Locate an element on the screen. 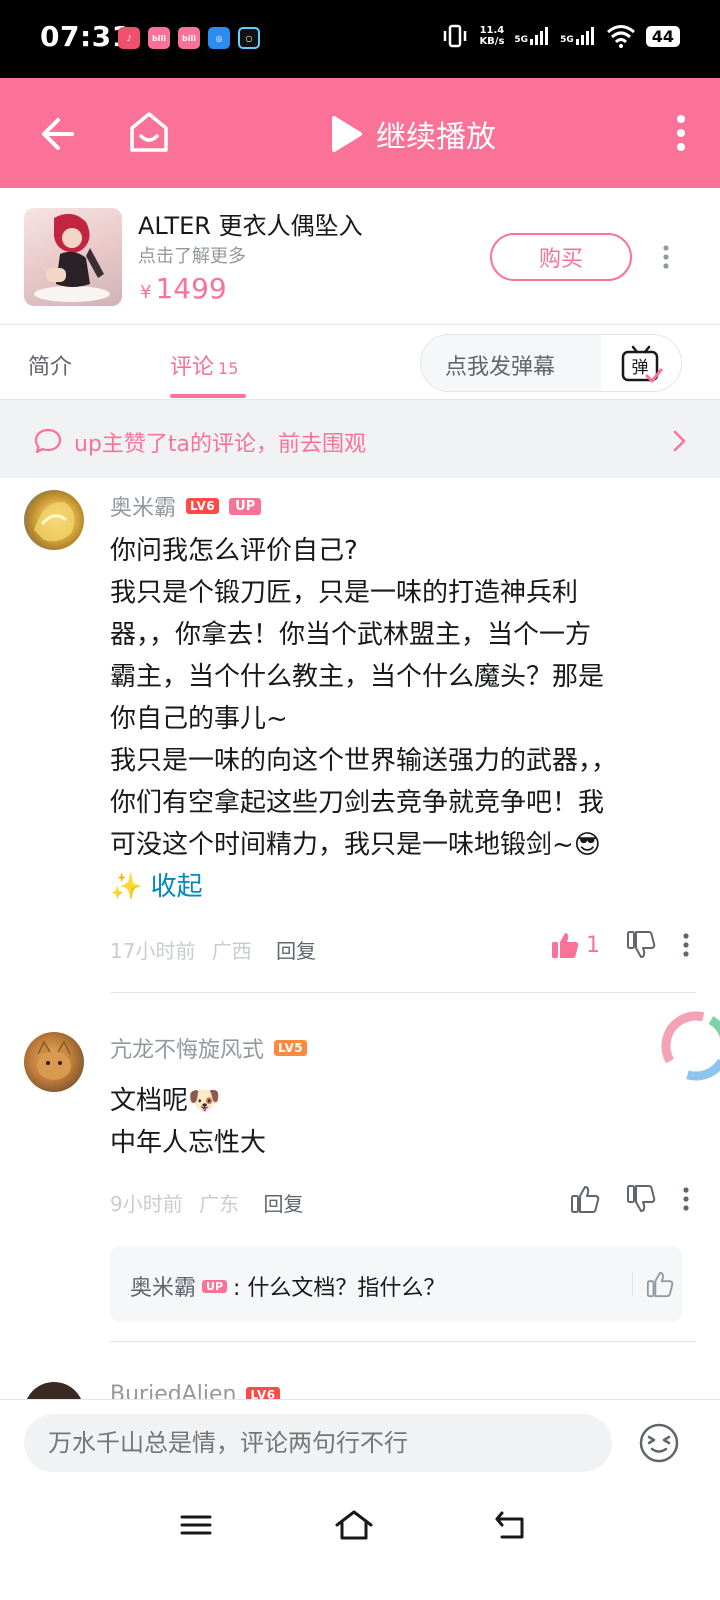 This screenshot has height=1600, width=720. comment-line: 可没这个时间精力，我只是一味地锻剑~😎 is located at coordinates (355, 845).